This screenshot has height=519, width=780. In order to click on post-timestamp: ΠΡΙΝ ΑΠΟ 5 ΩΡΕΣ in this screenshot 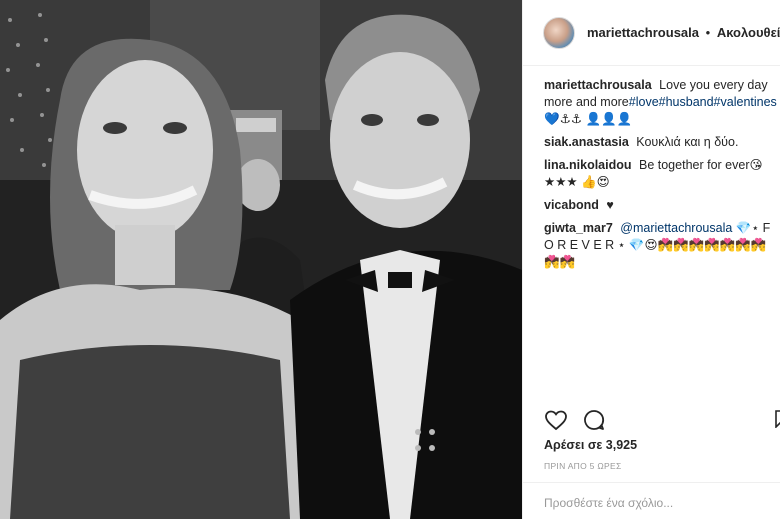, I will do `click(583, 466)`.